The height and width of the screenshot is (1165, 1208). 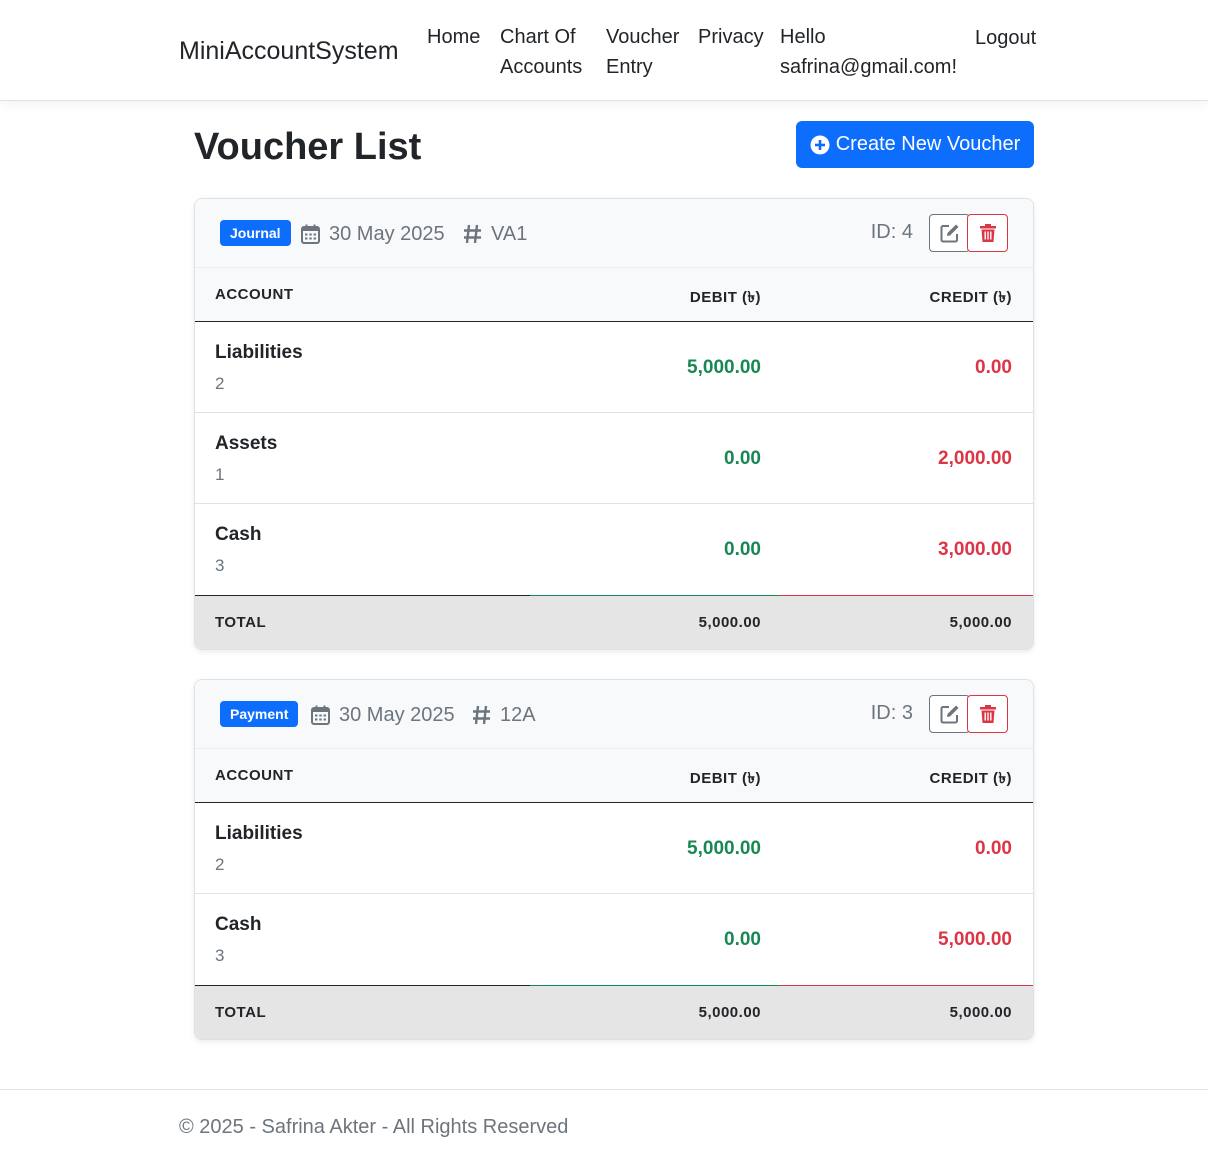 I want to click on brand-link: MiniAccountSystem, so click(x=289, y=51).